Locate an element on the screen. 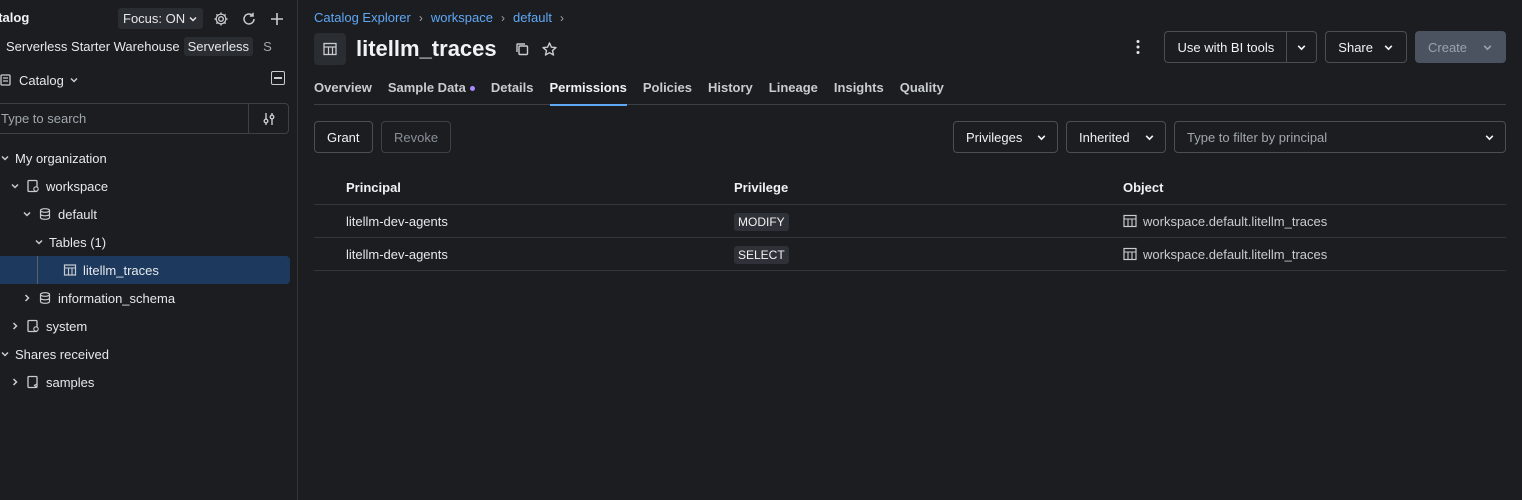 The width and height of the screenshot is (1522, 500). share-label: Share is located at coordinates (1355, 47).